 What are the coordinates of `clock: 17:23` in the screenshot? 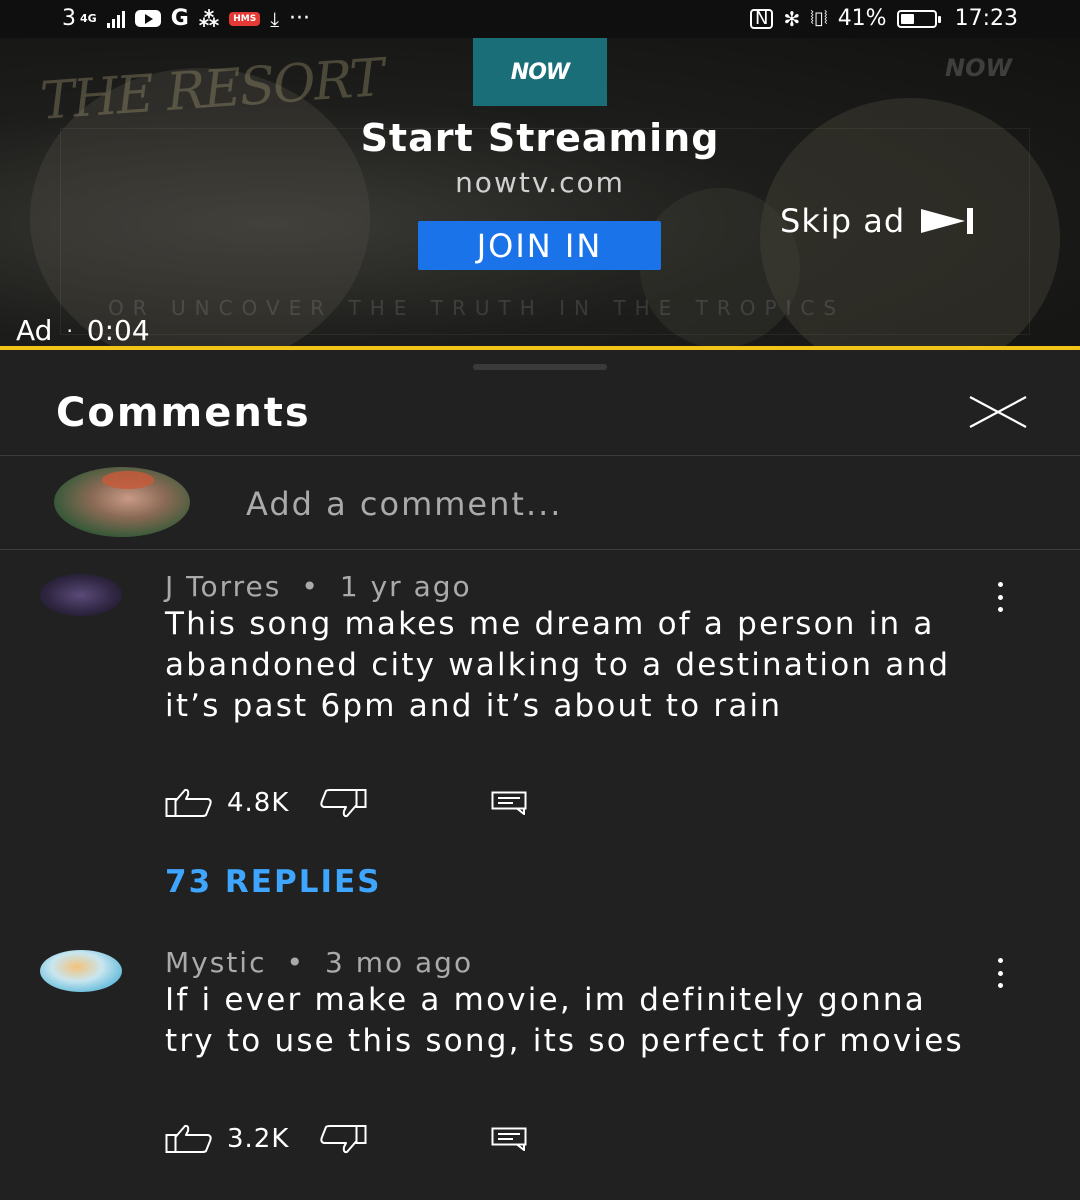 It's located at (986, 18).